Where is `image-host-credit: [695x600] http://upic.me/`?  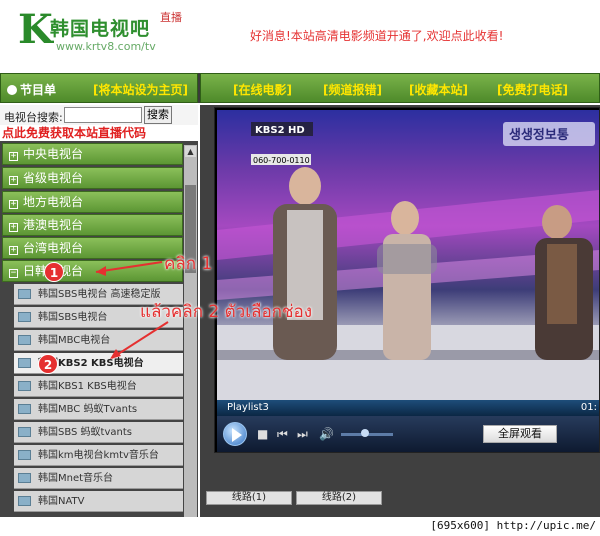
image-host-credit: [695x600] http://upic.me/ is located at coordinates (513, 525).